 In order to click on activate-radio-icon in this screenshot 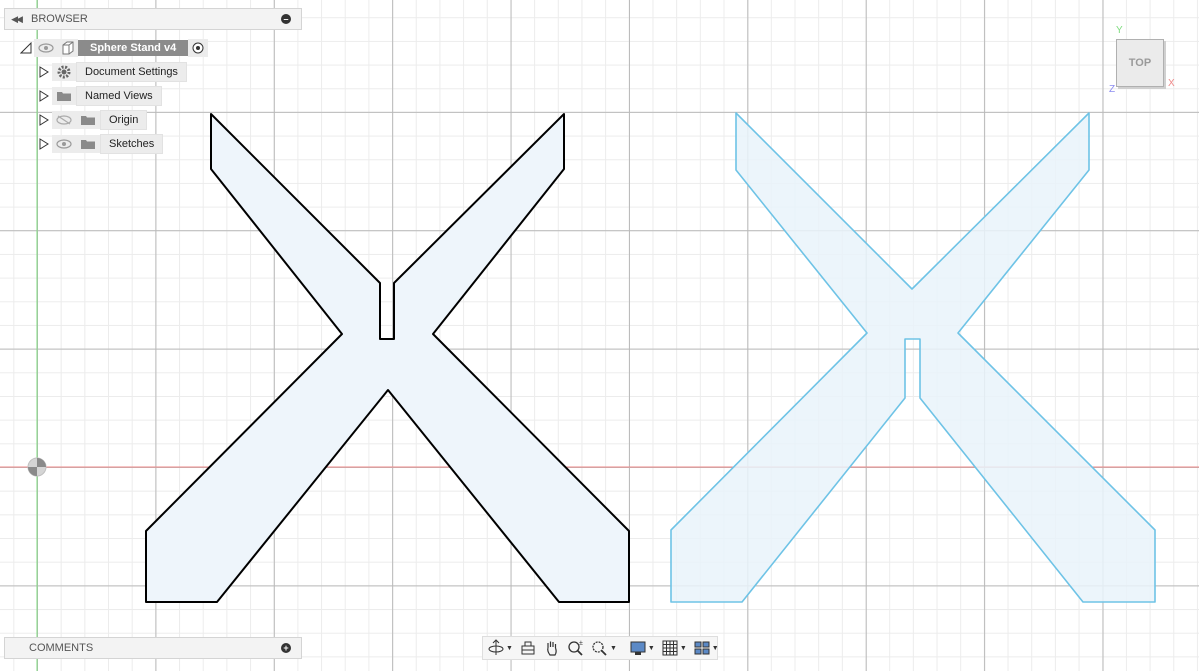, I will do `click(198, 48)`.